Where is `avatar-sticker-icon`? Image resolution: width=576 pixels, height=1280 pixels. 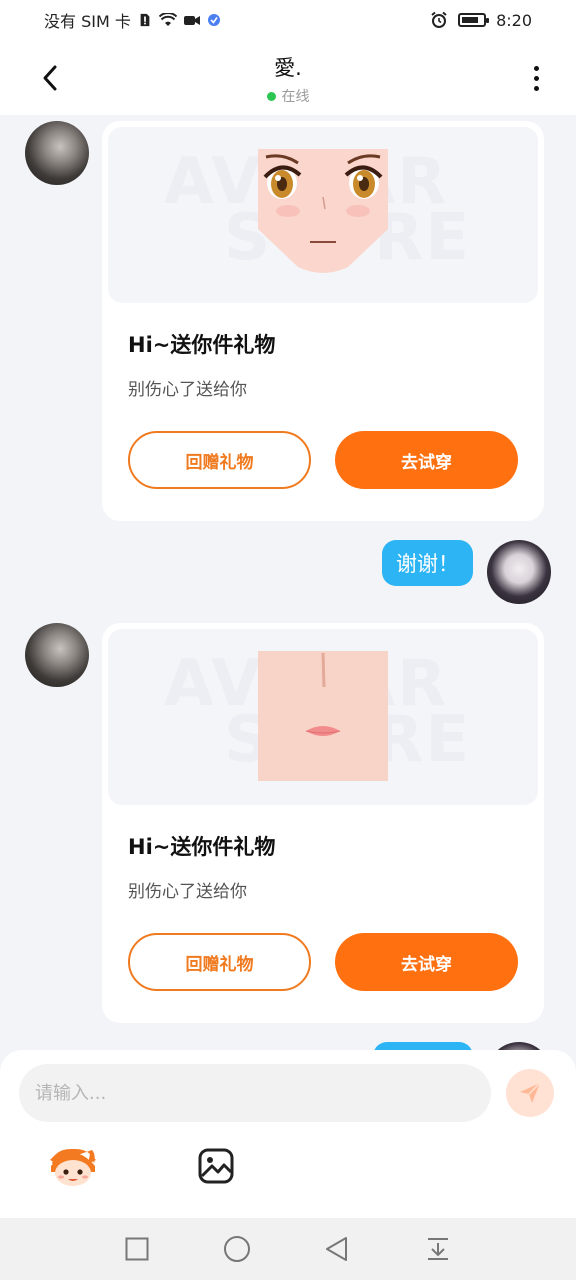
avatar-sticker-icon is located at coordinates (73, 1167).